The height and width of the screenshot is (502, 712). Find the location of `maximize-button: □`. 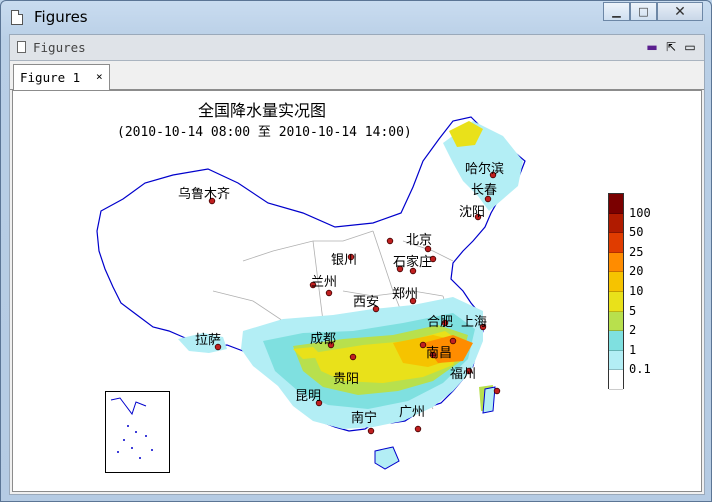

maximize-button: □ is located at coordinates (643, 11).